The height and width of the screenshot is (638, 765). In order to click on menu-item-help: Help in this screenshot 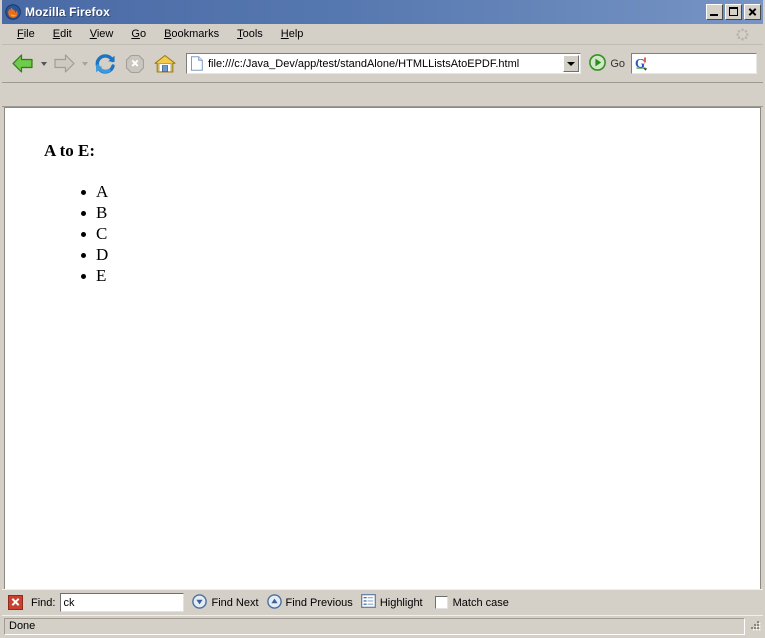, I will do `click(292, 34)`.